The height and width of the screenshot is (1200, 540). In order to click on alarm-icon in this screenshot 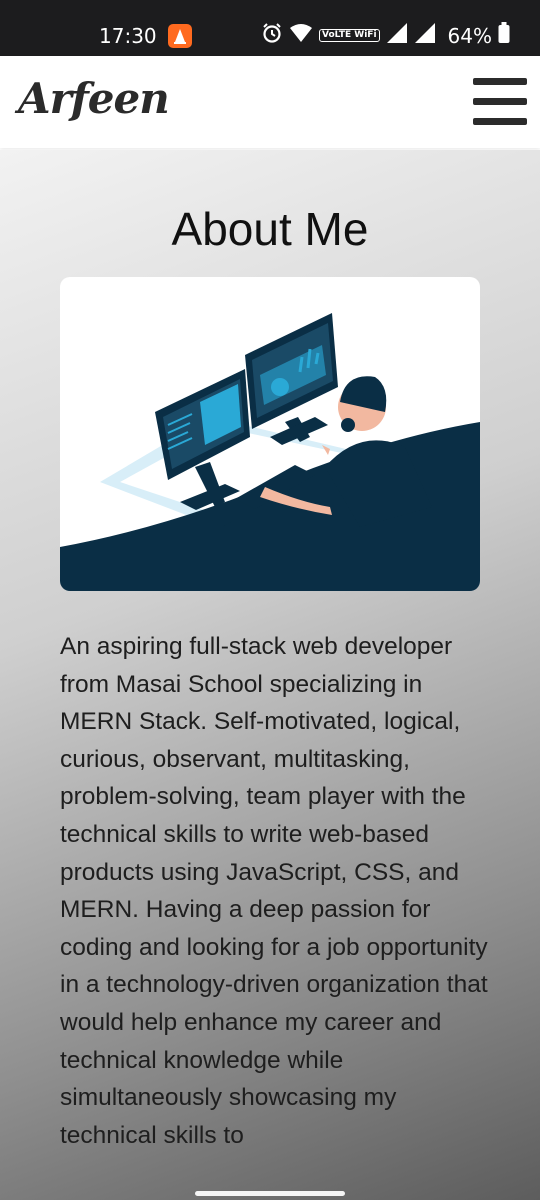, I will do `click(272, 35)`.